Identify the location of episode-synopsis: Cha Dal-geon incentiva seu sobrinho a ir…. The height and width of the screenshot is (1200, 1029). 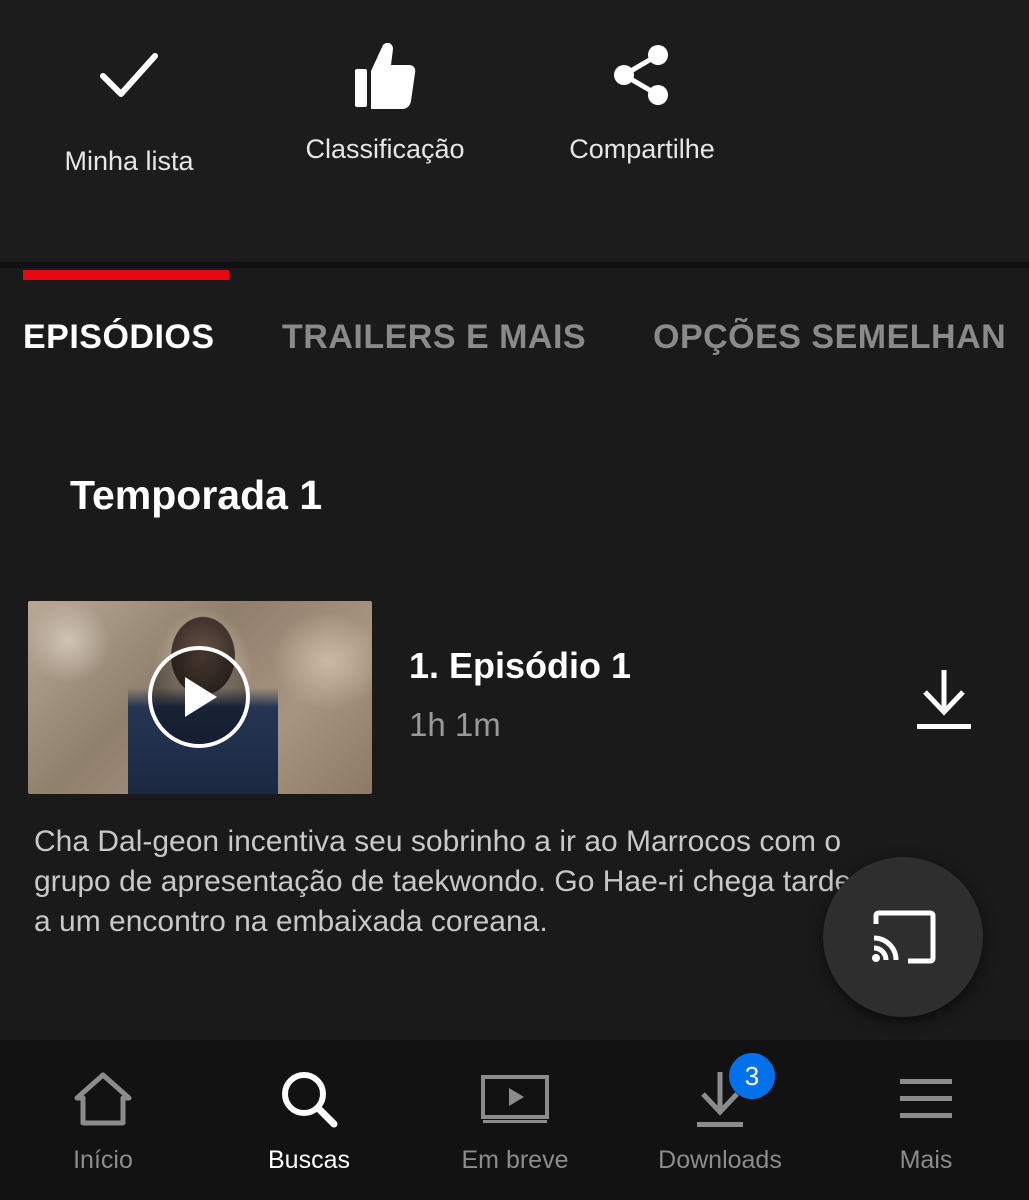
(443, 881).